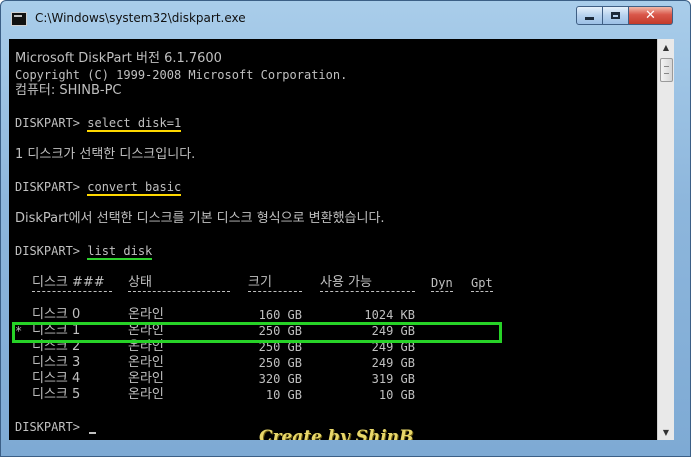 This screenshot has width=691, height=457. What do you see at coordinates (260, 282) in the screenshot?
I see `col-header-size: 크기` at bounding box center [260, 282].